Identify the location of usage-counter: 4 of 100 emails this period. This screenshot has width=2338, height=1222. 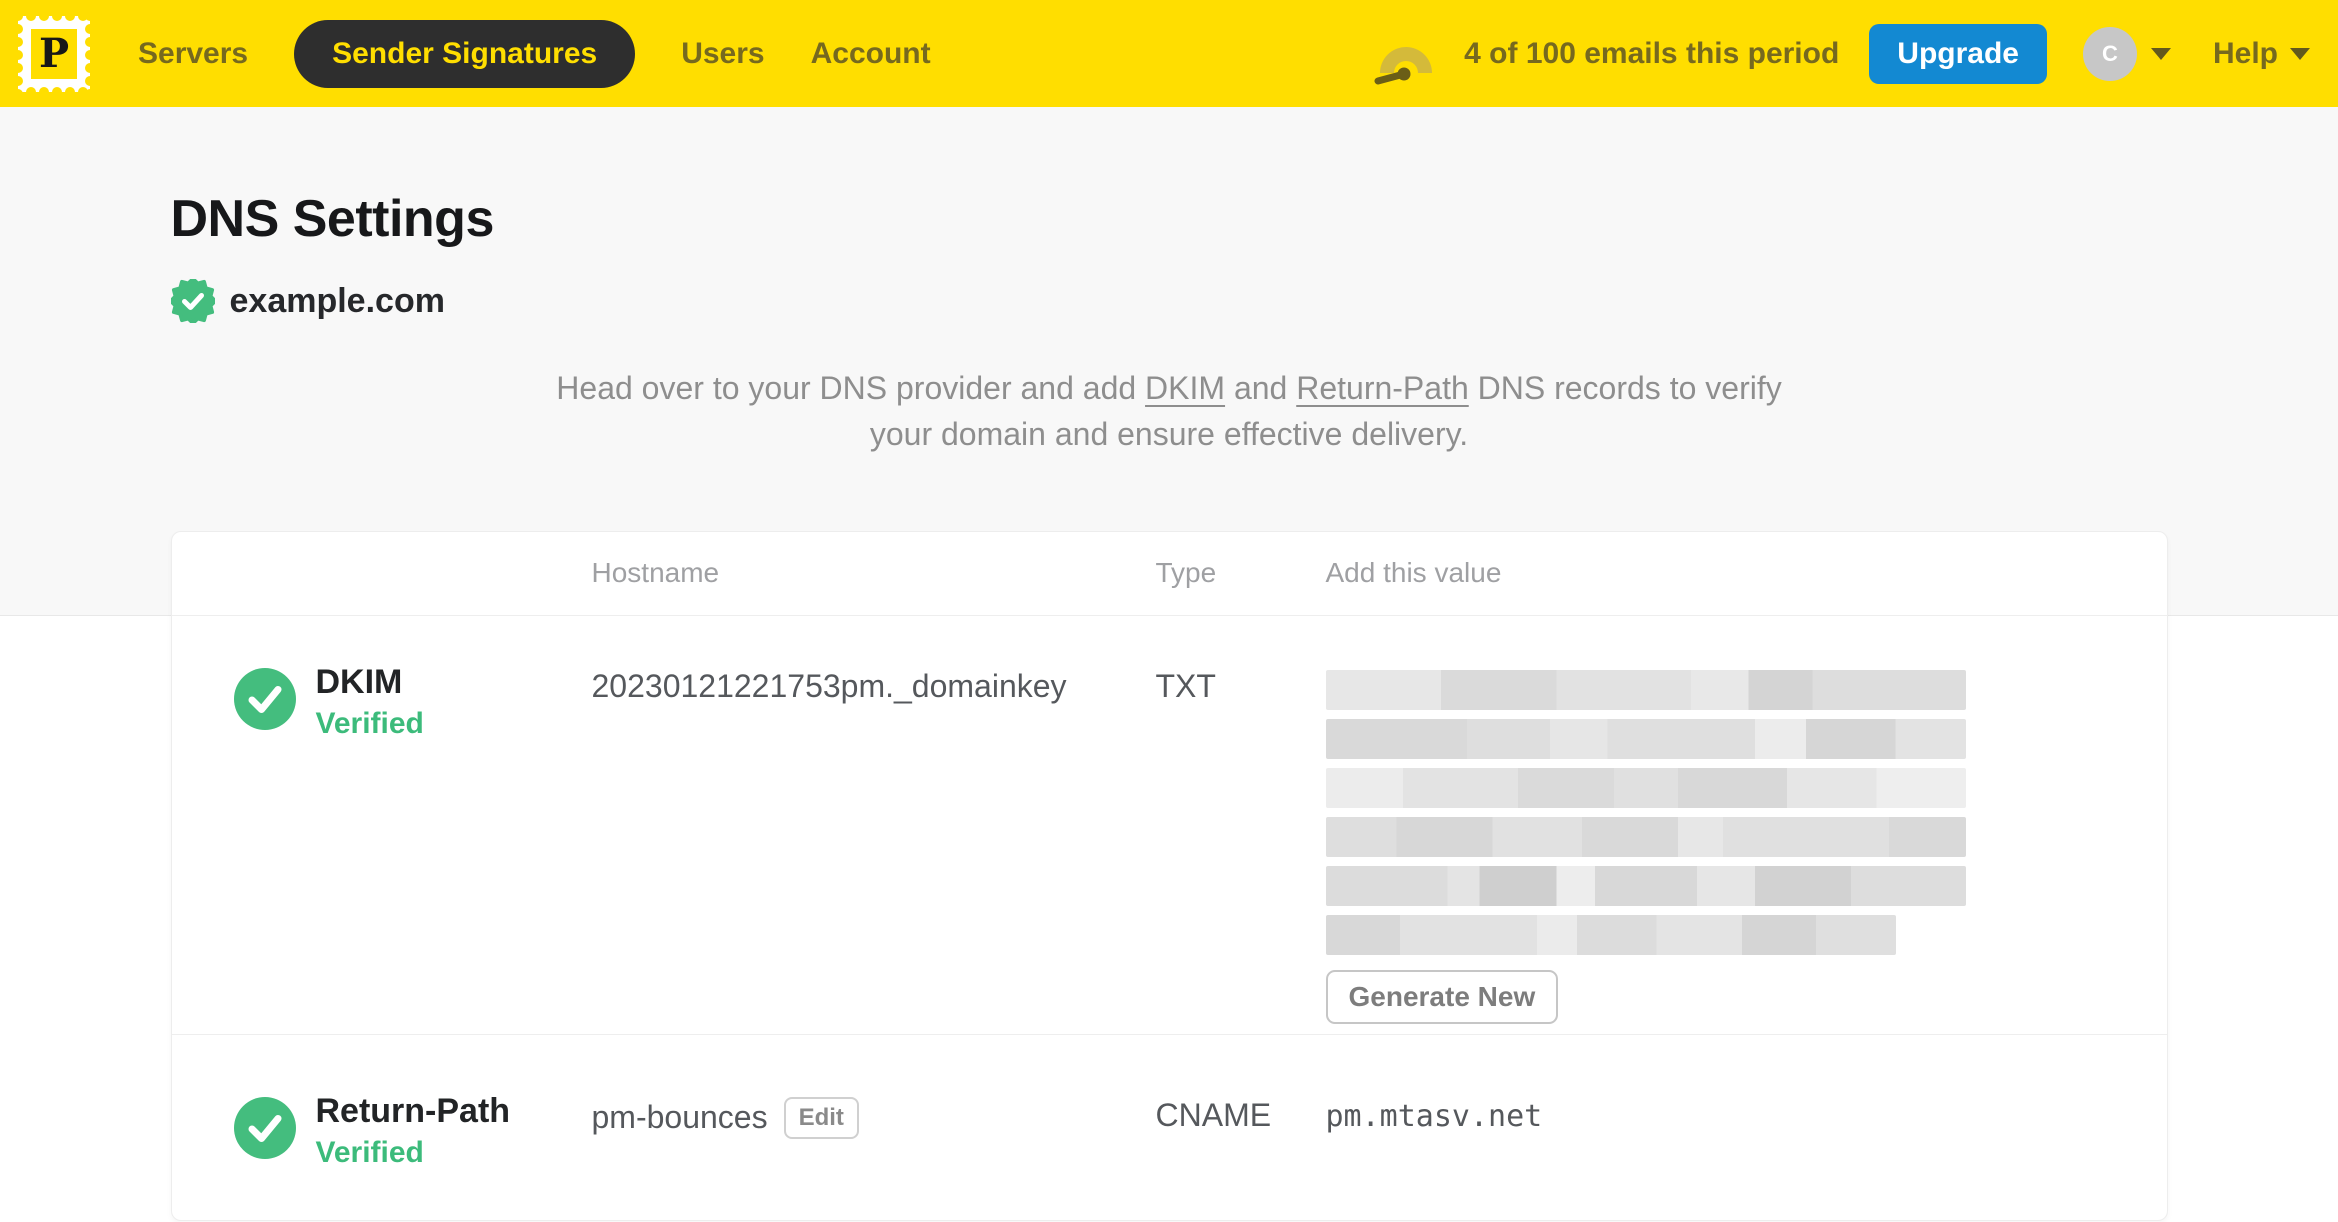
(1652, 53).